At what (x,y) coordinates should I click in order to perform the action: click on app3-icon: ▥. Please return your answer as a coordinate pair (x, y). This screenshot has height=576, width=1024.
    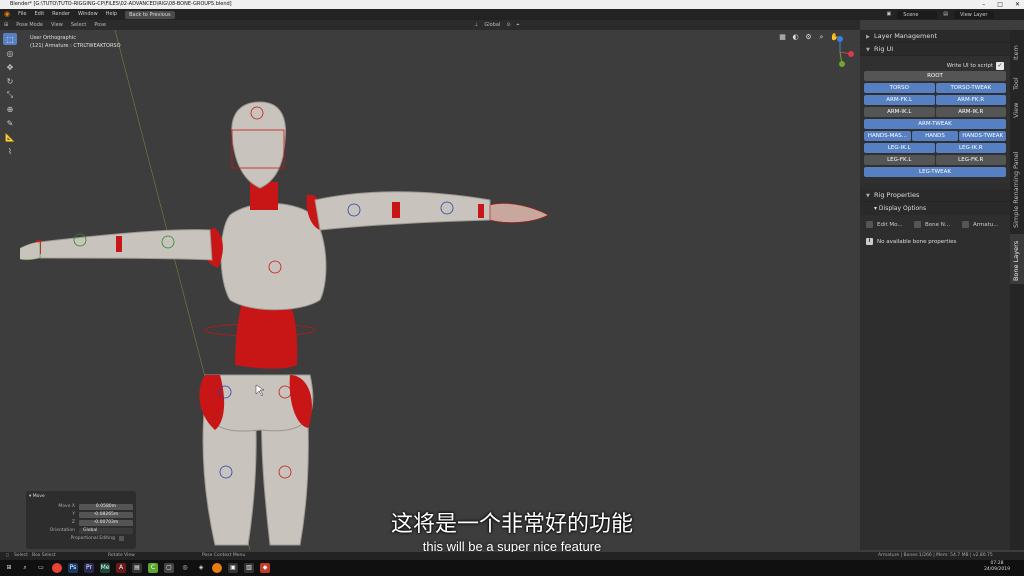
    Looking at the image, I should click on (249, 568).